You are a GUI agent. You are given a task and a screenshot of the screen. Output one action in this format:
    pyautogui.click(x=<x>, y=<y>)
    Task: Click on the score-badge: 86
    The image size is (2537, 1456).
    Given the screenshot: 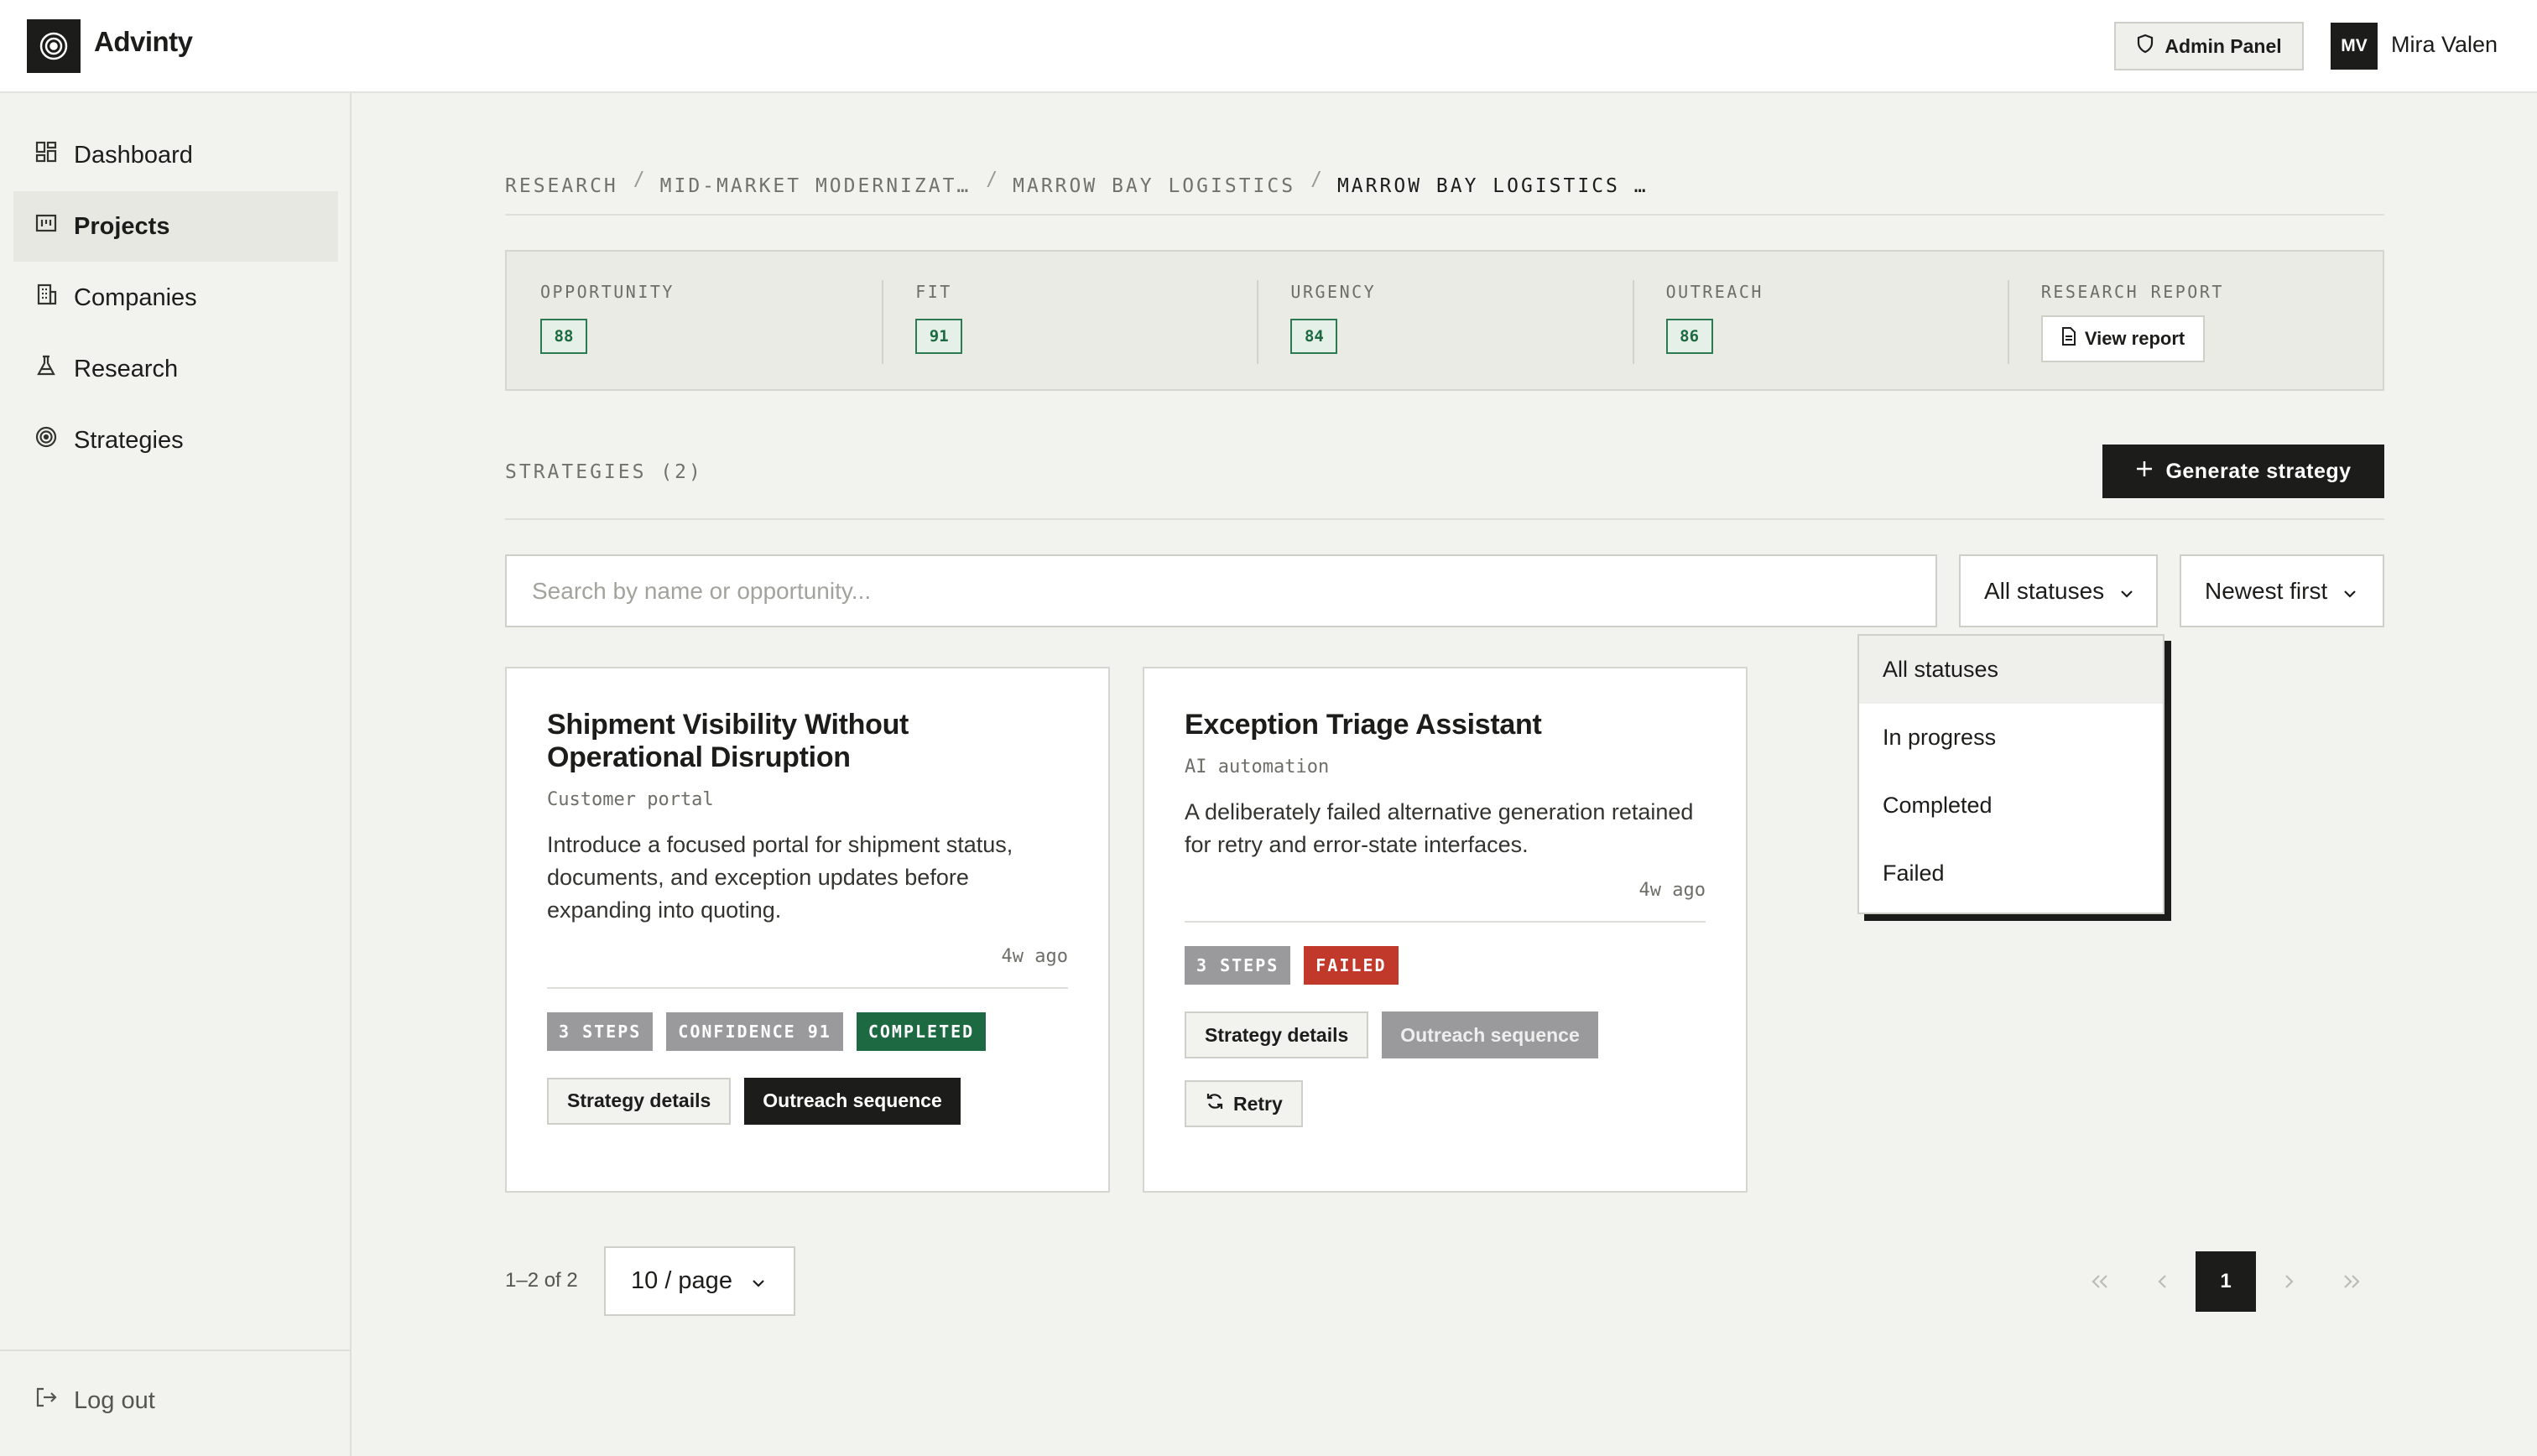 What is the action you would take?
    pyautogui.click(x=1689, y=336)
    